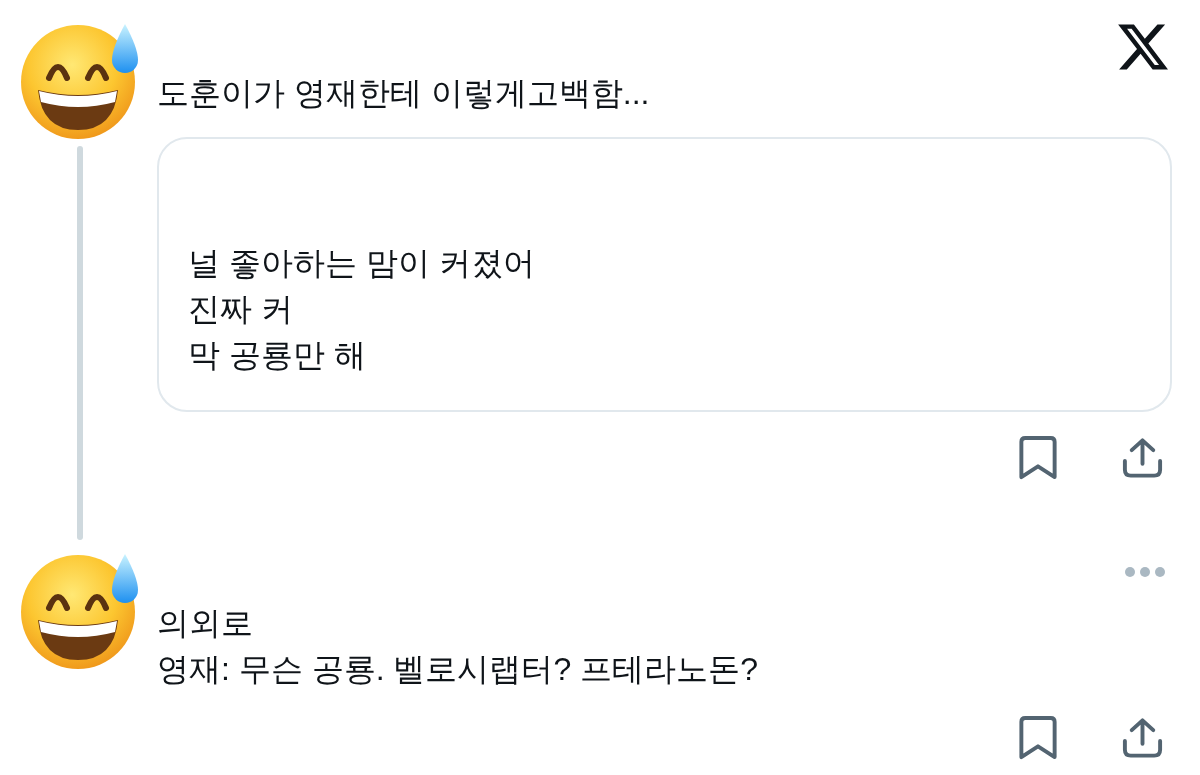  What do you see at coordinates (361, 263) in the screenshot?
I see `quote-text: 널 좋아하는 맘이 커졌어` at bounding box center [361, 263].